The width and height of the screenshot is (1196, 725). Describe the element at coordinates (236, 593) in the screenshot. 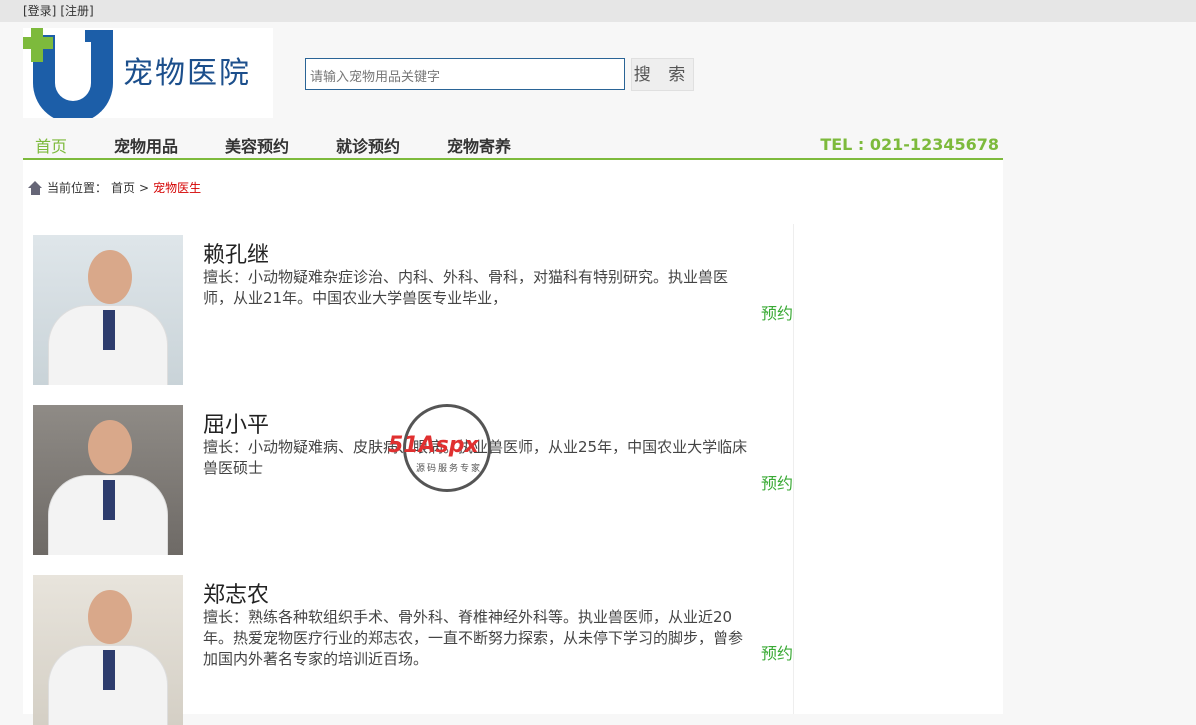

I see `doctor-name: 郑志农` at that location.